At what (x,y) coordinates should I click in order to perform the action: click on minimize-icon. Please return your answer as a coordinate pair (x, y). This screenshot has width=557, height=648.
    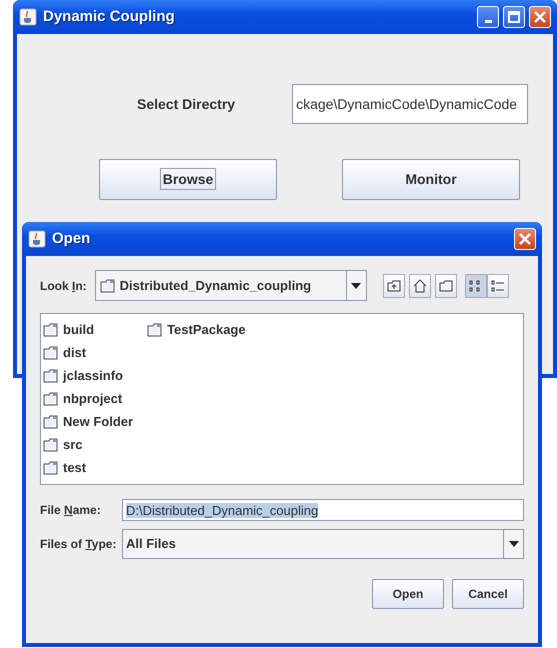
    Looking at the image, I should click on (488, 21).